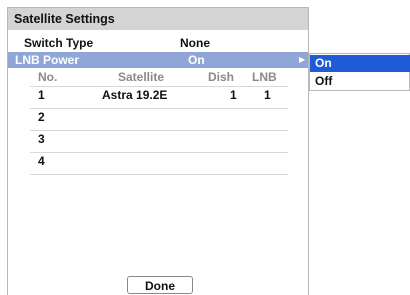 Image resolution: width=410 pixels, height=295 pixels. Describe the element at coordinates (264, 77) in the screenshot. I see `header-lnb: LNB` at that location.